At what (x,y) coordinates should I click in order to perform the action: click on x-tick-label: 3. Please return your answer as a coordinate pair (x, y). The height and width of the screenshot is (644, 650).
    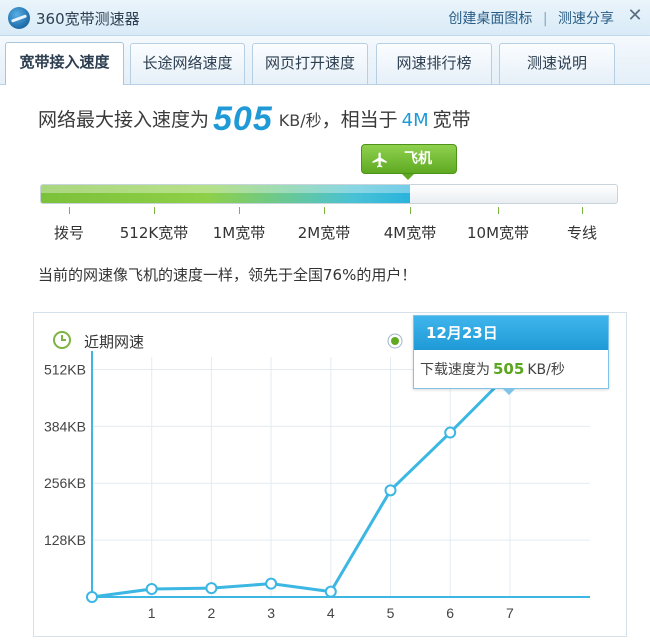
    Looking at the image, I should click on (271, 613).